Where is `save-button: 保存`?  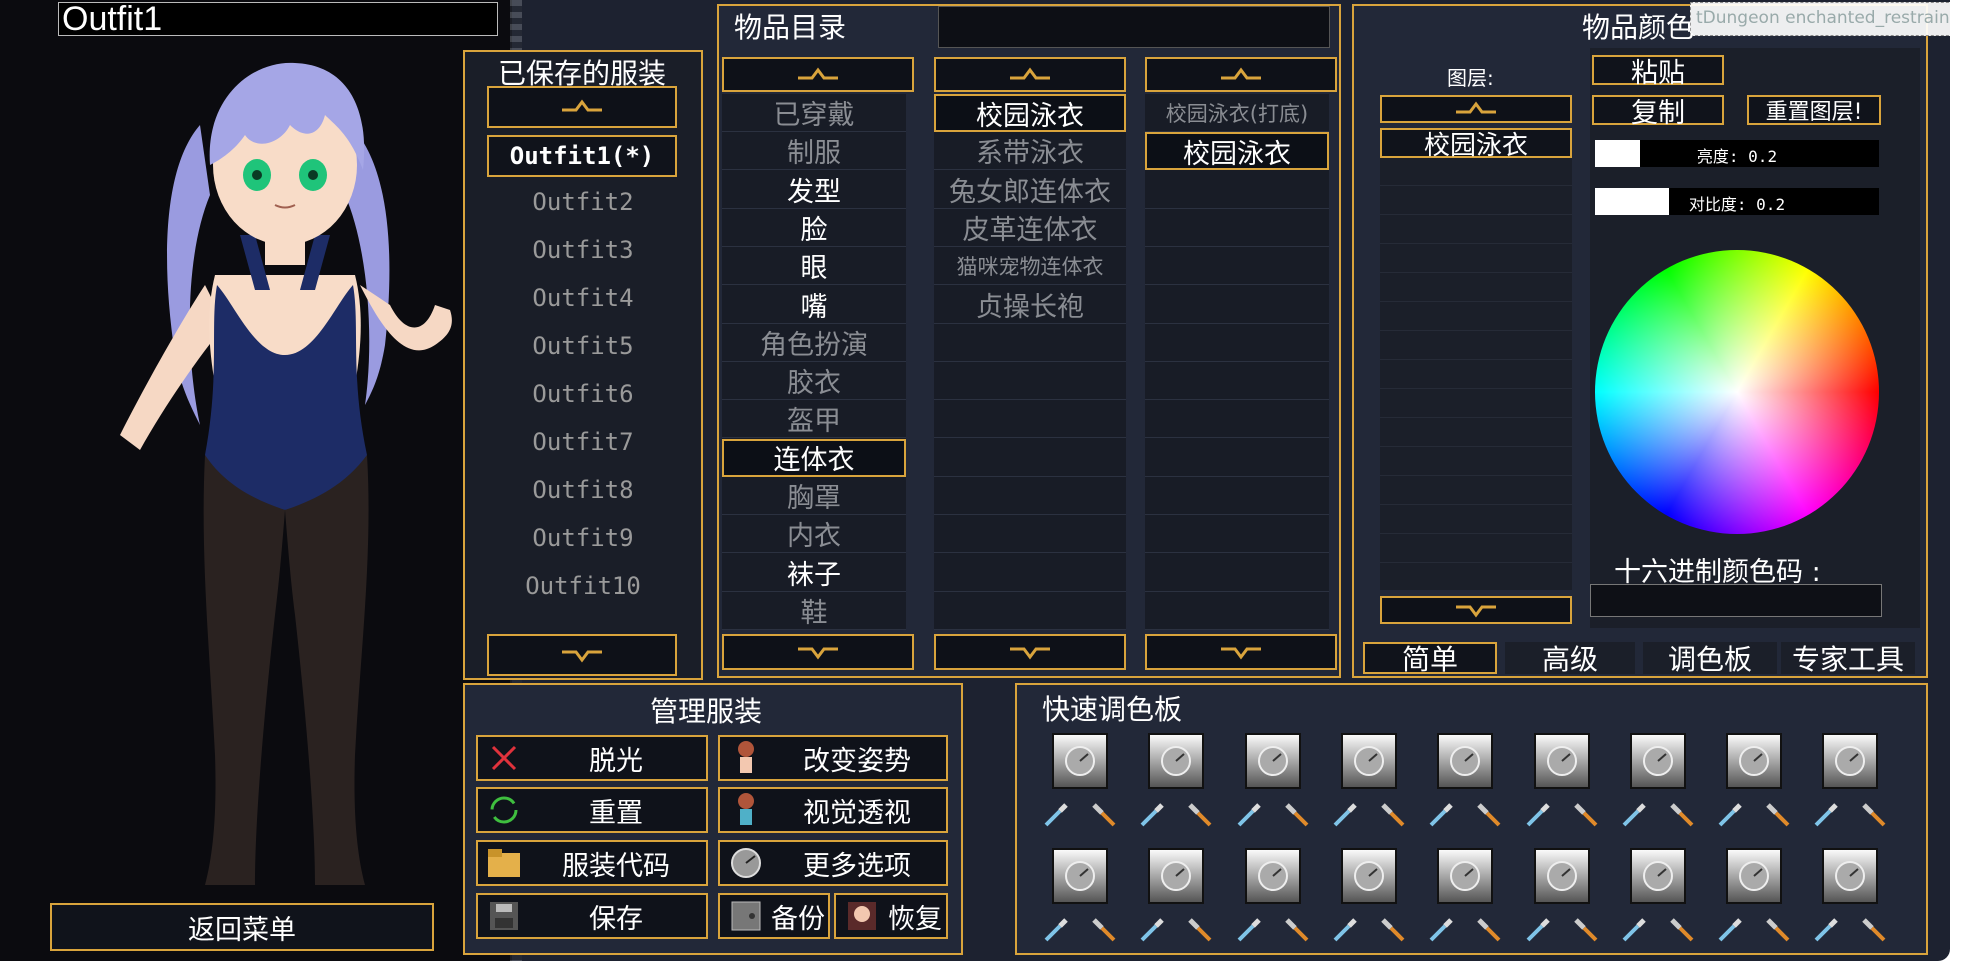
save-button: 保存 is located at coordinates (592, 916).